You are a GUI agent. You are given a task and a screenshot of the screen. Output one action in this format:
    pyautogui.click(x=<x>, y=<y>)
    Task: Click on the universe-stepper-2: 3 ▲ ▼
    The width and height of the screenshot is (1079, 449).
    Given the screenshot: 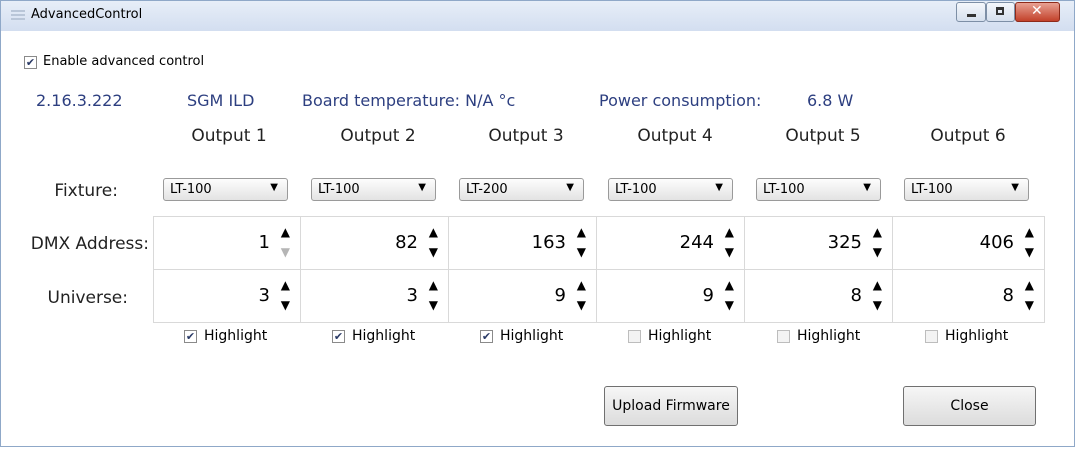 What is the action you would take?
    pyautogui.click(x=375, y=296)
    